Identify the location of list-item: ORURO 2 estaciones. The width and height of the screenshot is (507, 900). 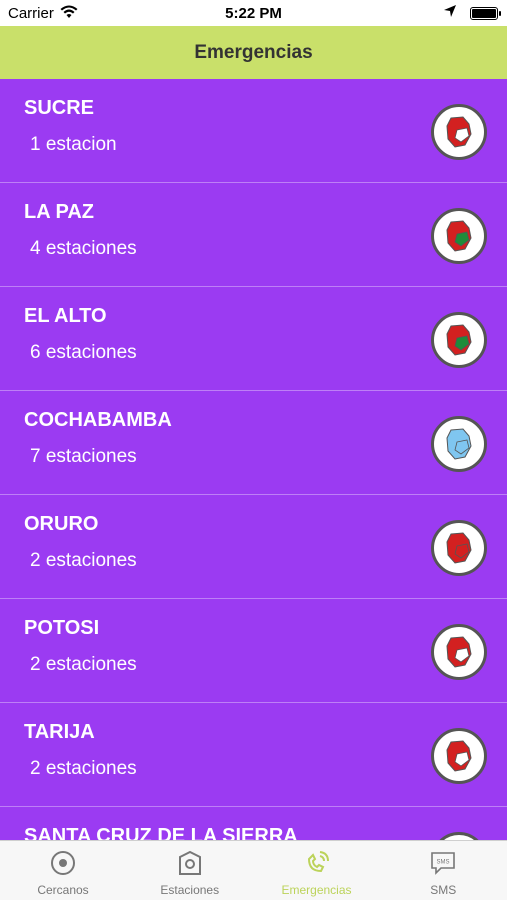
(253, 547).